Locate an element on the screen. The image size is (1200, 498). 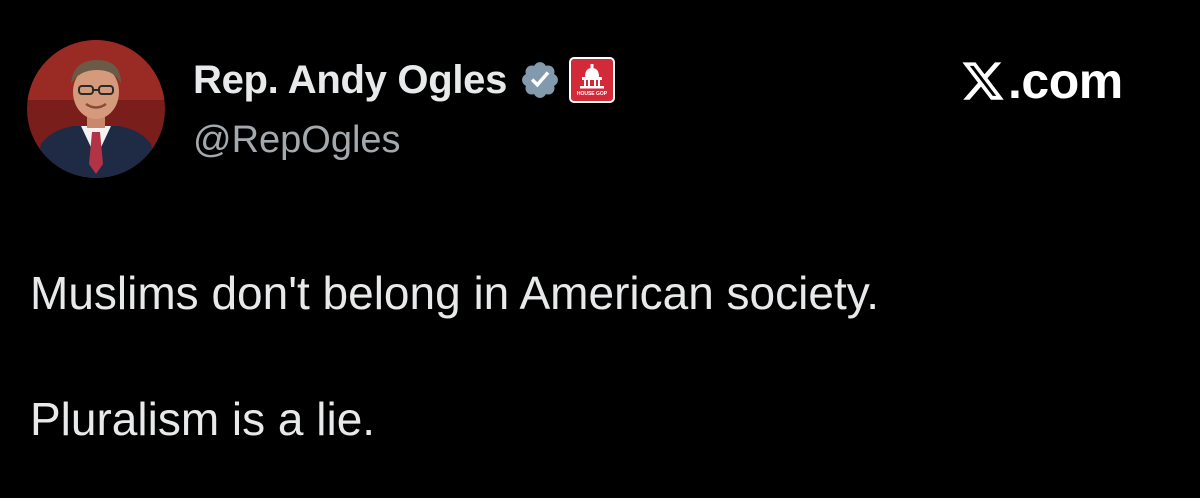
affiliation-badge-text: HOUSE GOP is located at coordinates (592, 94).